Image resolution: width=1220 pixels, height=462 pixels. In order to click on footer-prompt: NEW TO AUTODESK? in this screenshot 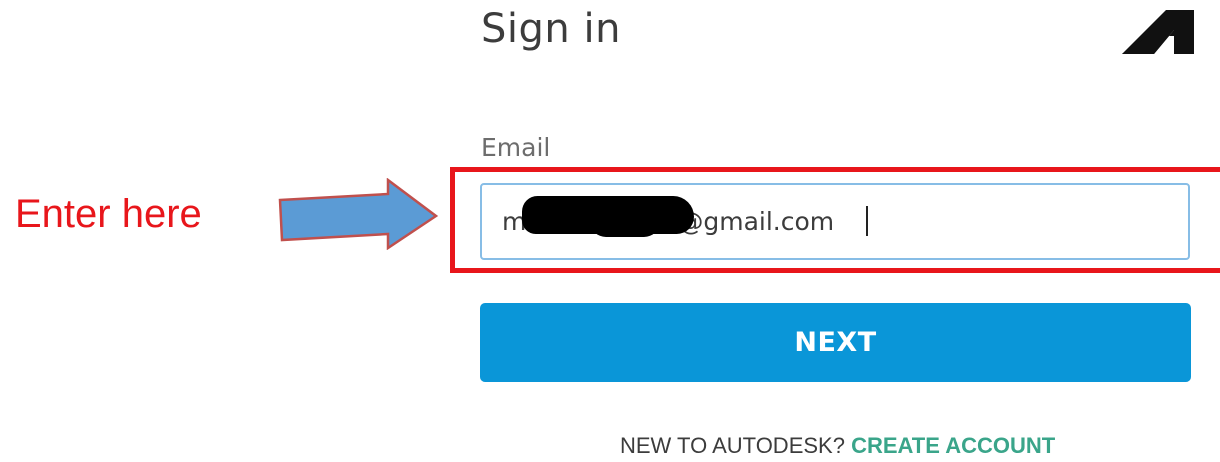, I will do `click(732, 445)`.